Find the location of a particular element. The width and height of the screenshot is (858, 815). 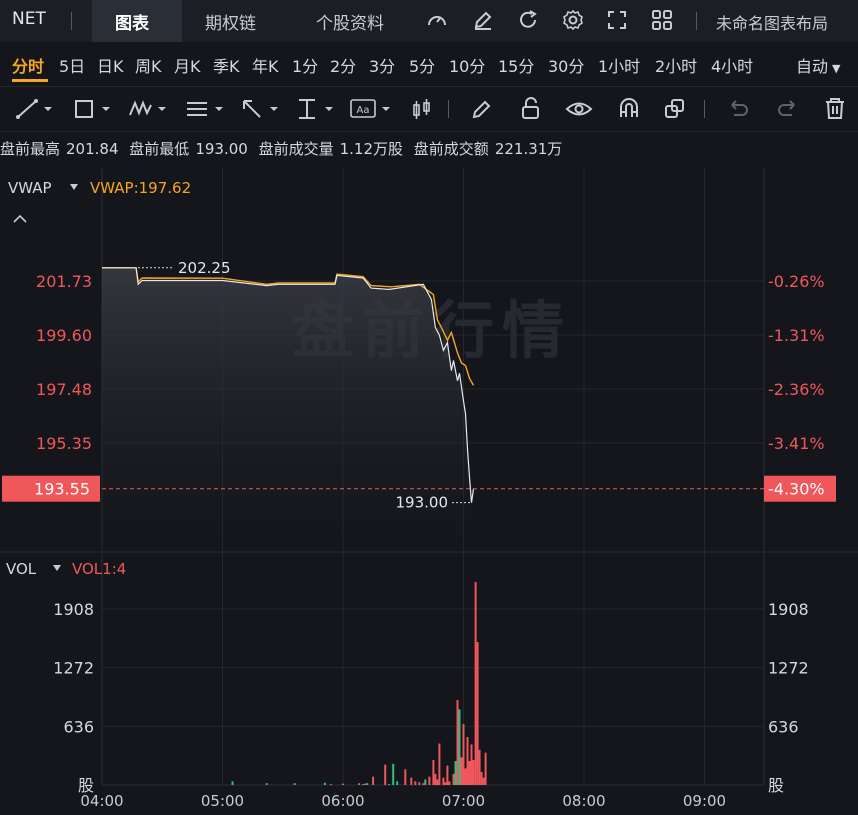

y-tick-left-0: 201.73 is located at coordinates (64, 281).